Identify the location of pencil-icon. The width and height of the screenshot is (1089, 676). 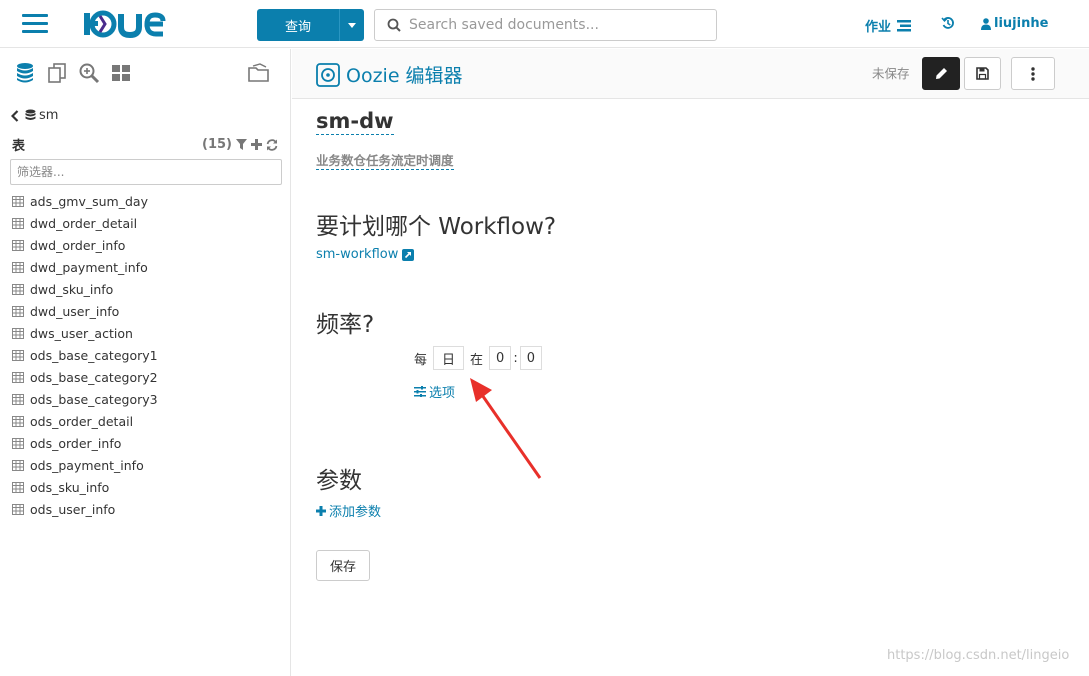
(941, 73).